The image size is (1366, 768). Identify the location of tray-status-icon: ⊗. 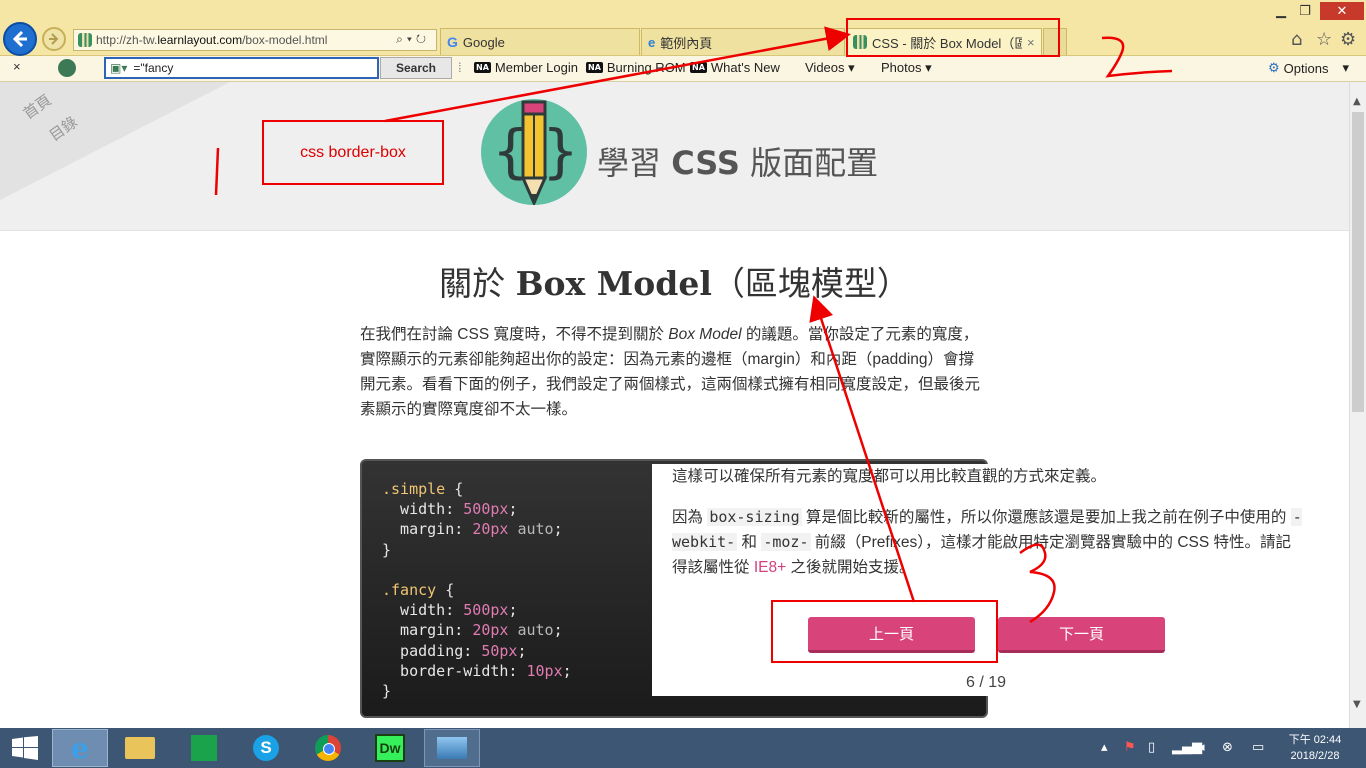
(1227, 747).